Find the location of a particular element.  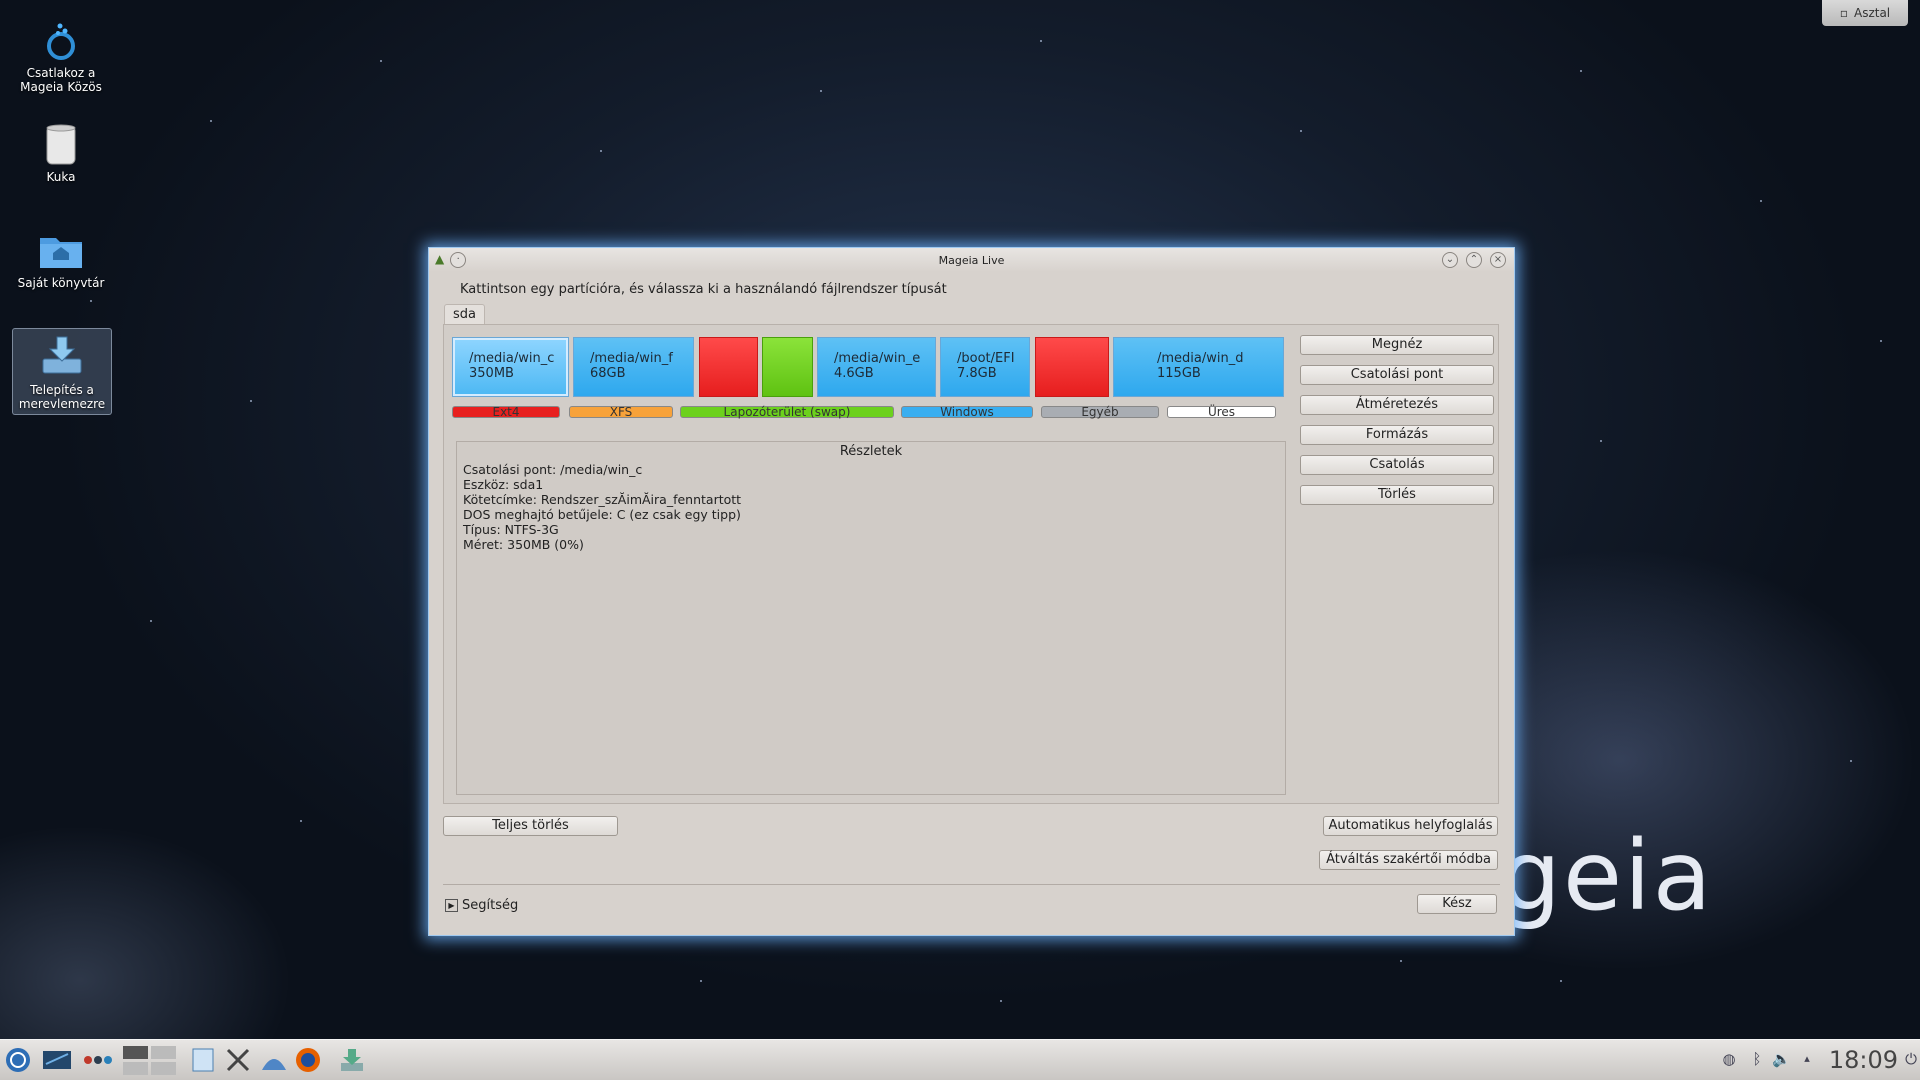

legend-swap: Lapozóterület (swap) is located at coordinates (787, 412).